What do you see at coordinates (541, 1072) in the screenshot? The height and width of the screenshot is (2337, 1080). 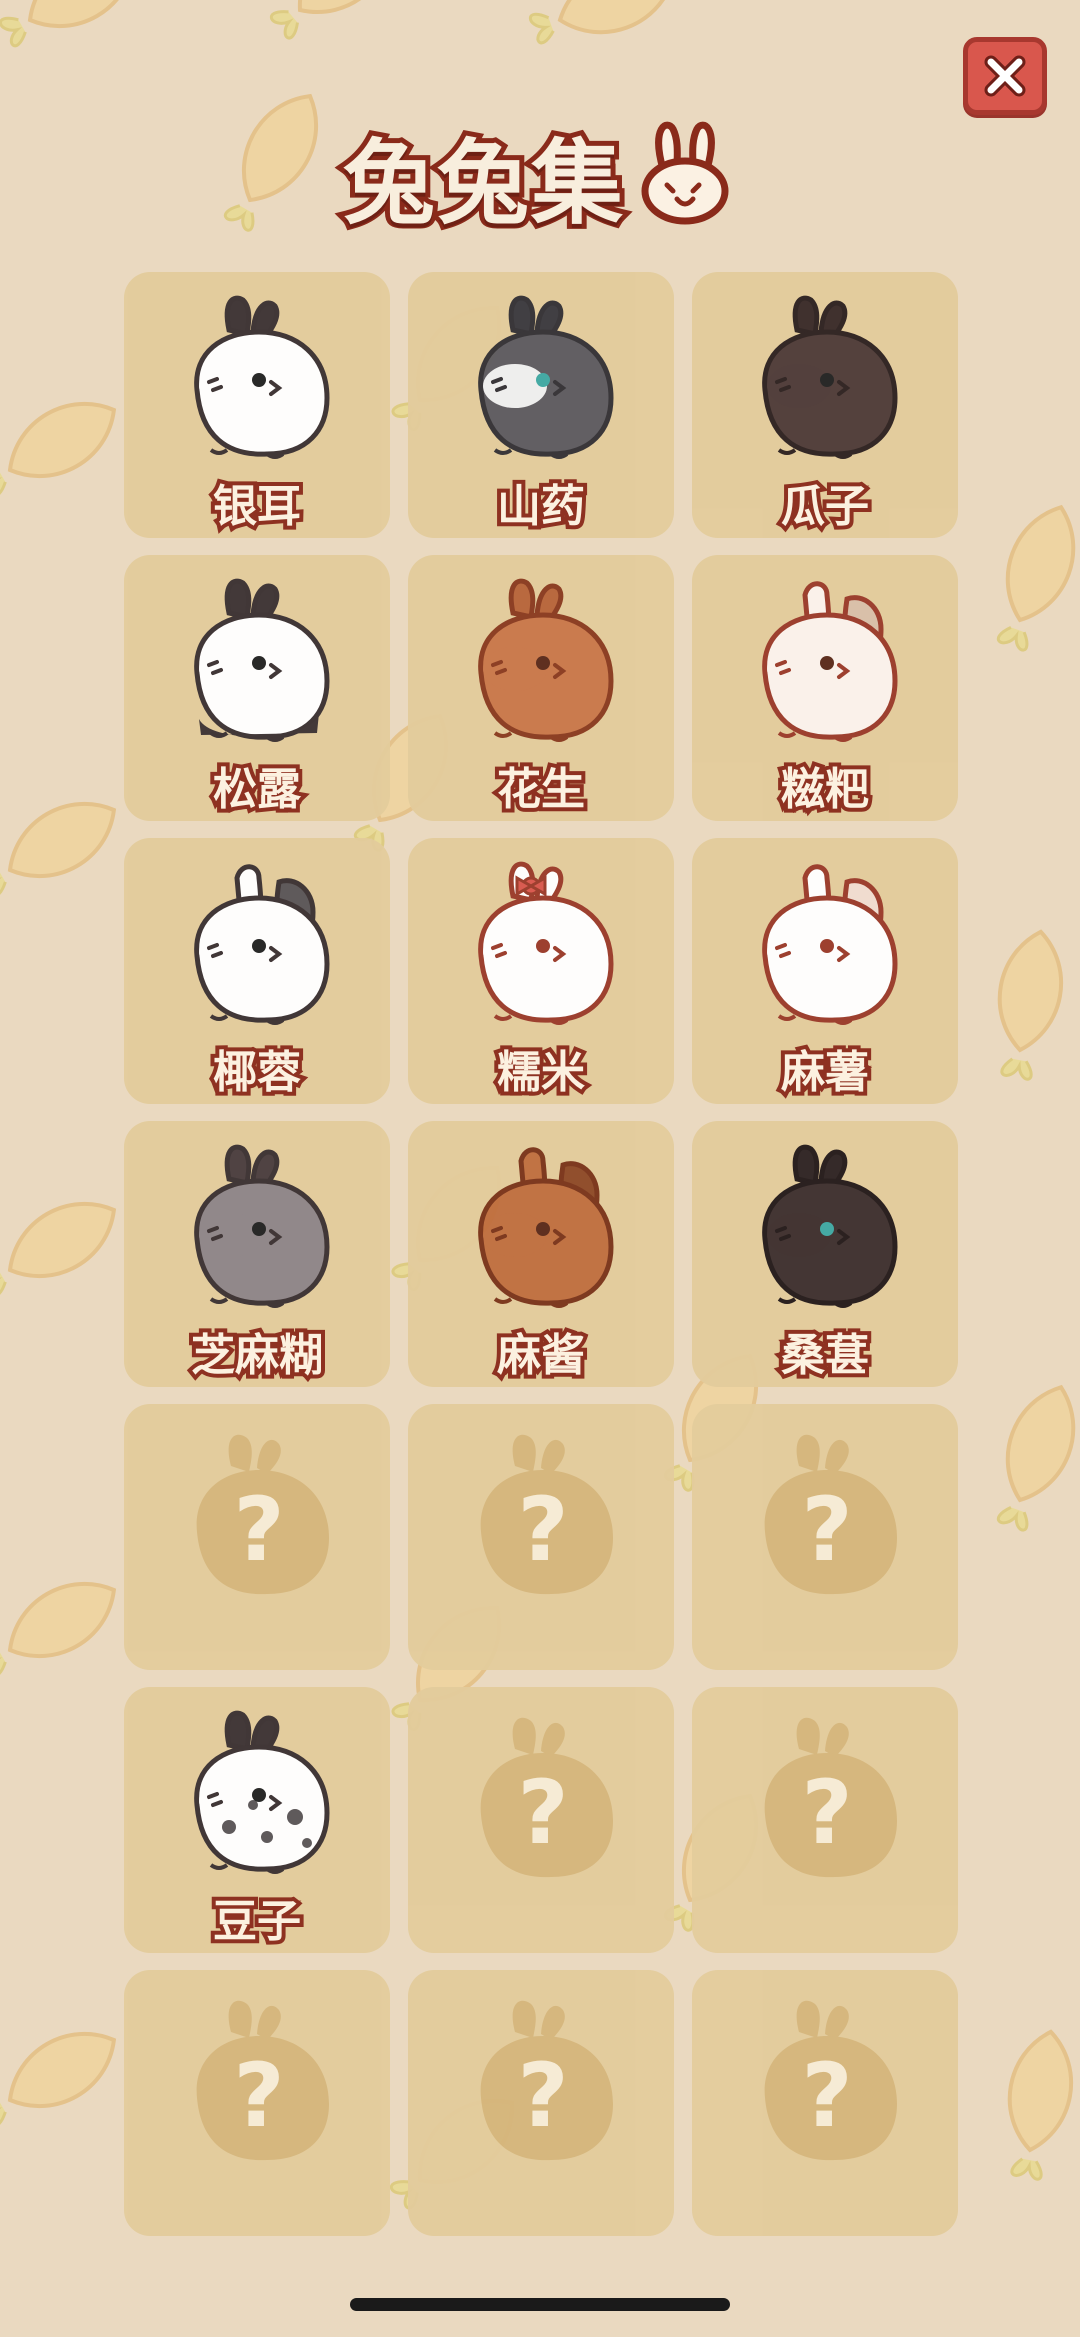 I see `bunny-name: 糯米` at bounding box center [541, 1072].